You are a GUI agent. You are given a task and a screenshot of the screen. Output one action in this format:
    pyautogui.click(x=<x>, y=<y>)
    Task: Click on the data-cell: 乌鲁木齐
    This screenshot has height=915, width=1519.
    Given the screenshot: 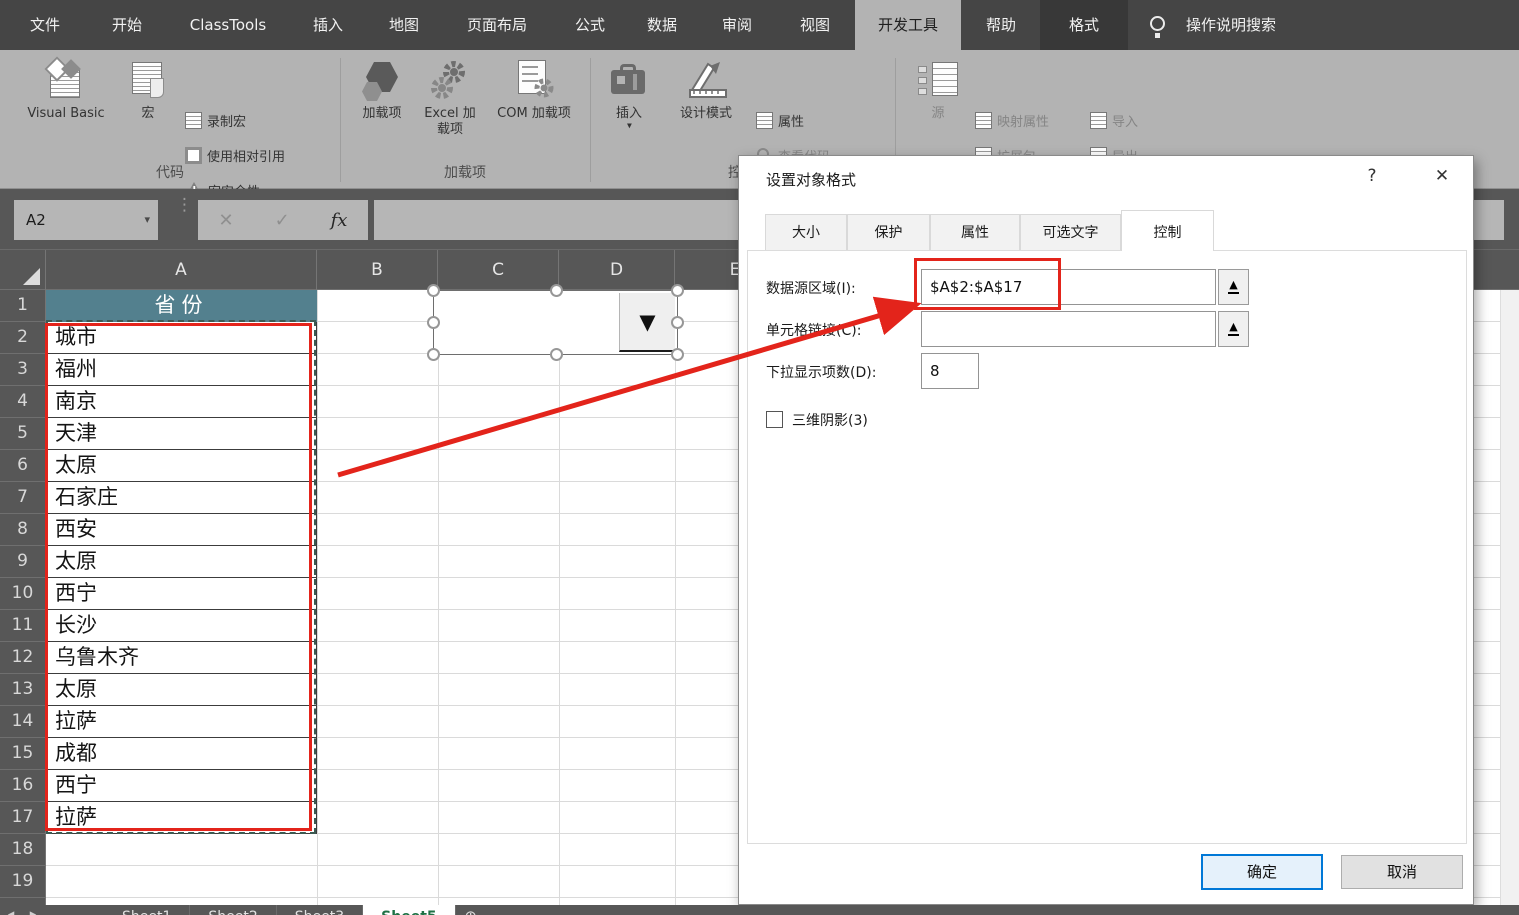 What is the action you would take?
    pyautogui.click(x=181, y=658)
    